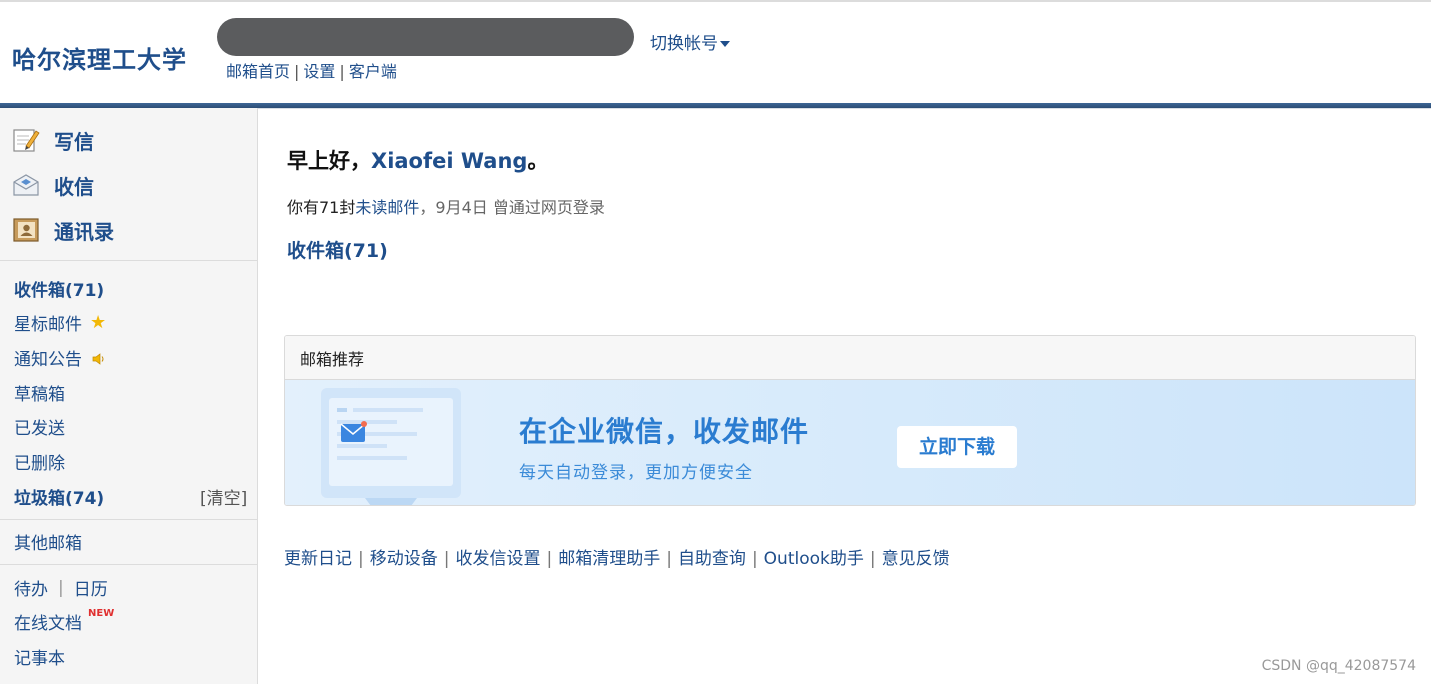 The height and width of the screenshot is (684, 1431). Describe the element at coordinates (957, 447) in the screenshot. I see `download-now-button: 立即下载` at that location.